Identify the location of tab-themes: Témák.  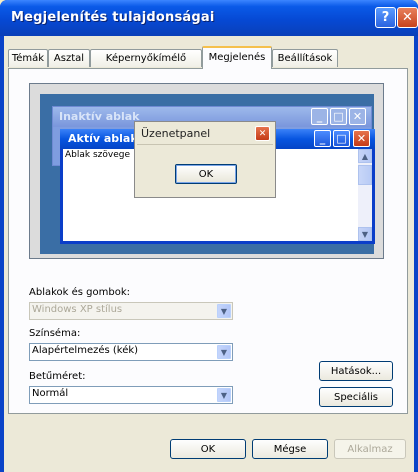
(28, 58).